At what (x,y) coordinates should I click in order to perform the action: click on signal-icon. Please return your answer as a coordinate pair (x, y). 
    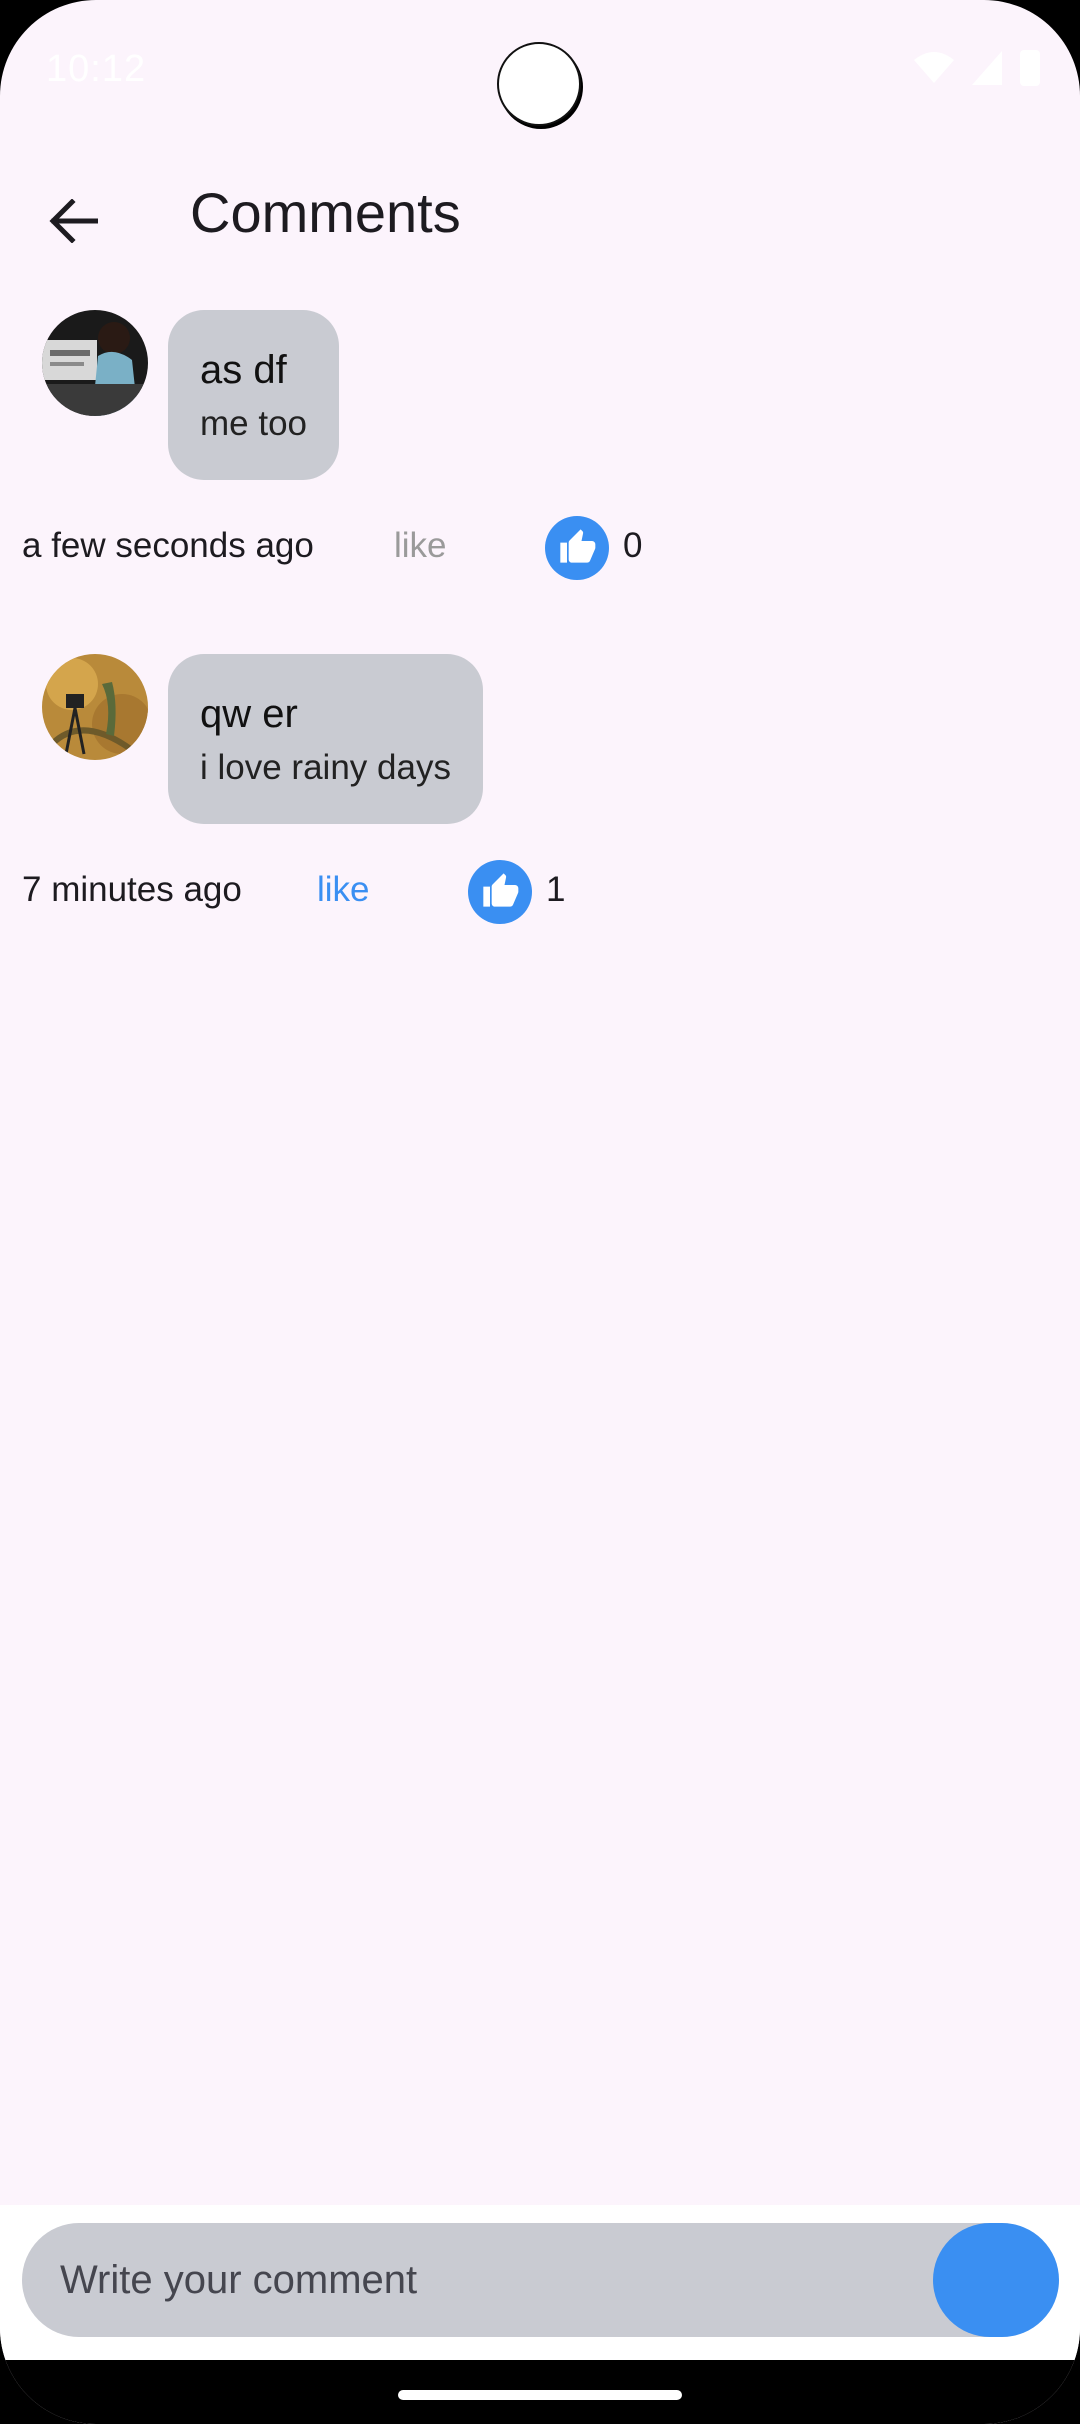
    Looking at the image, I should click on (987, 68).